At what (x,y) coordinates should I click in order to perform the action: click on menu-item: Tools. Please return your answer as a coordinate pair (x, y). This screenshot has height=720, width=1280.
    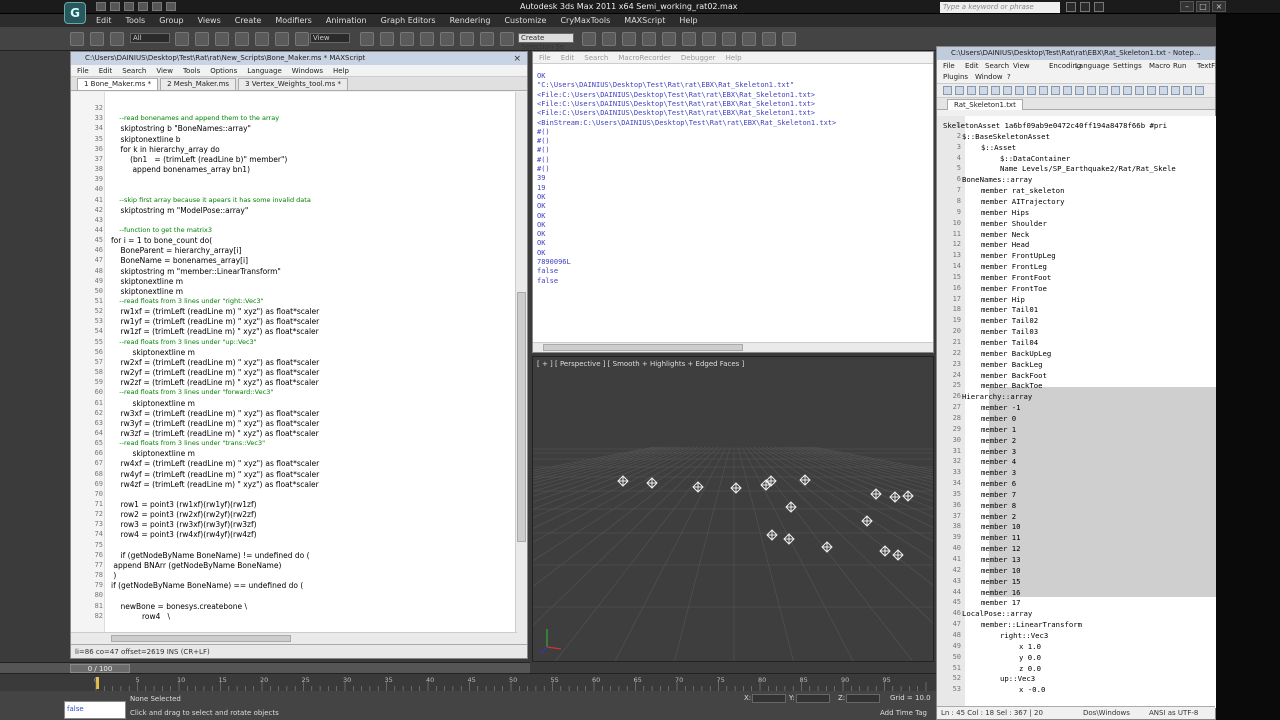
    Looking at the image, I should click on (136, 20).